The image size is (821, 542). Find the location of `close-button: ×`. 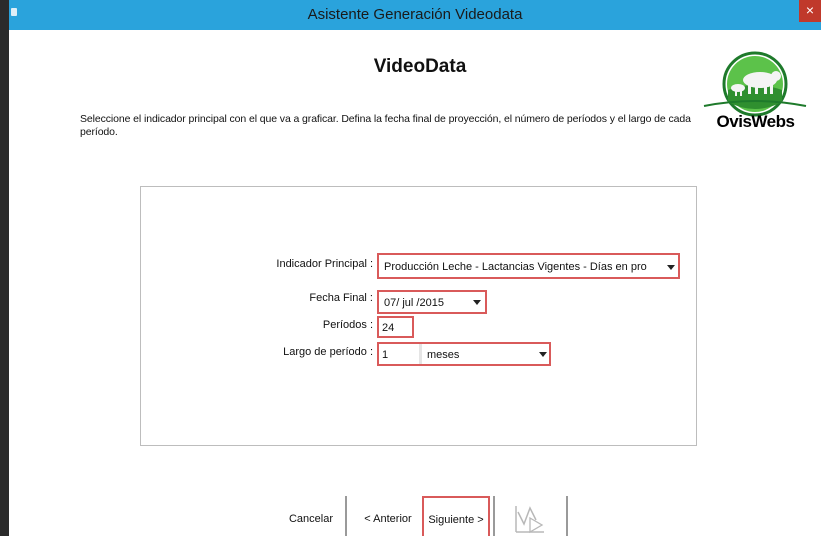

close-button: × is located at coordinates (810, 11).